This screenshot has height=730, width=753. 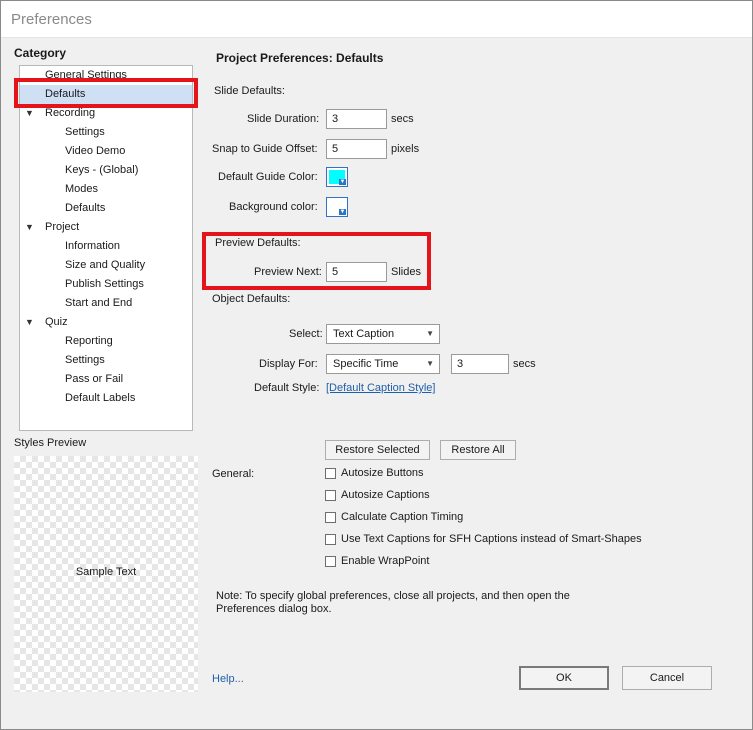 What do you see at coordinates (273, 207) in the screenshot?
I see `background-color-label: Background color:` at bounding box center [273, 207].